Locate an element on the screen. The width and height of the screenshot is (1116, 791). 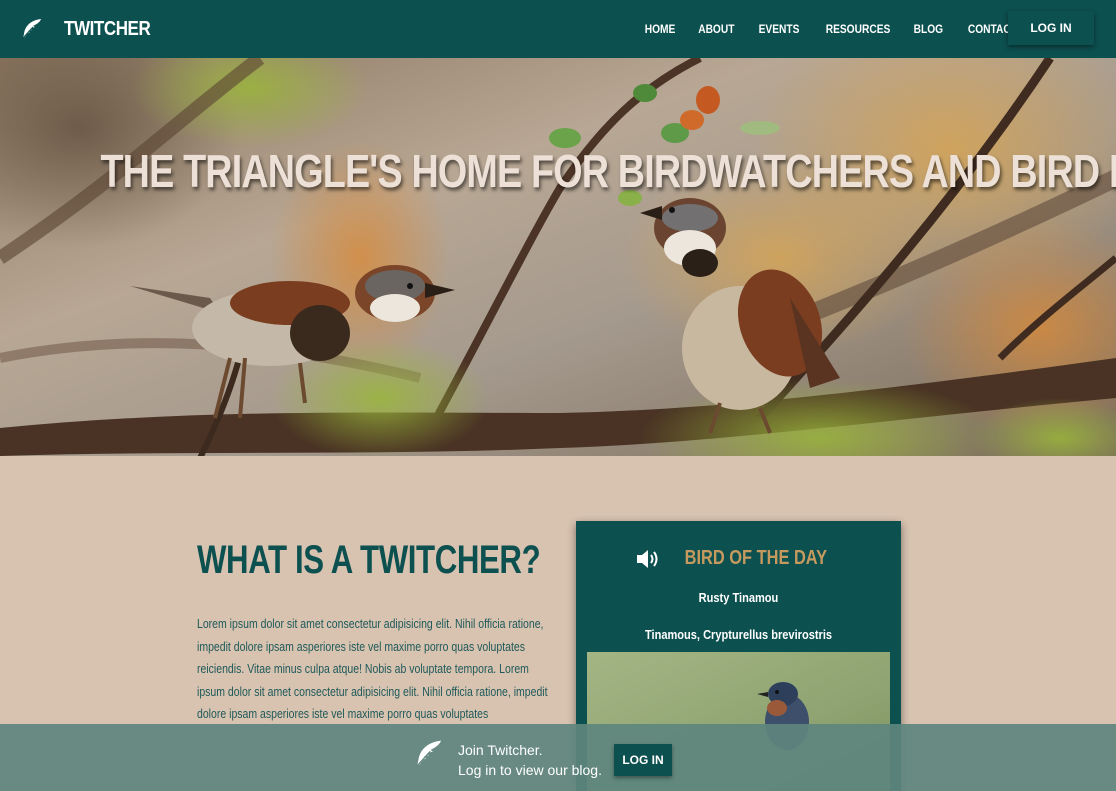
nav-blog: BLOG is located at coordinates (927, 29).